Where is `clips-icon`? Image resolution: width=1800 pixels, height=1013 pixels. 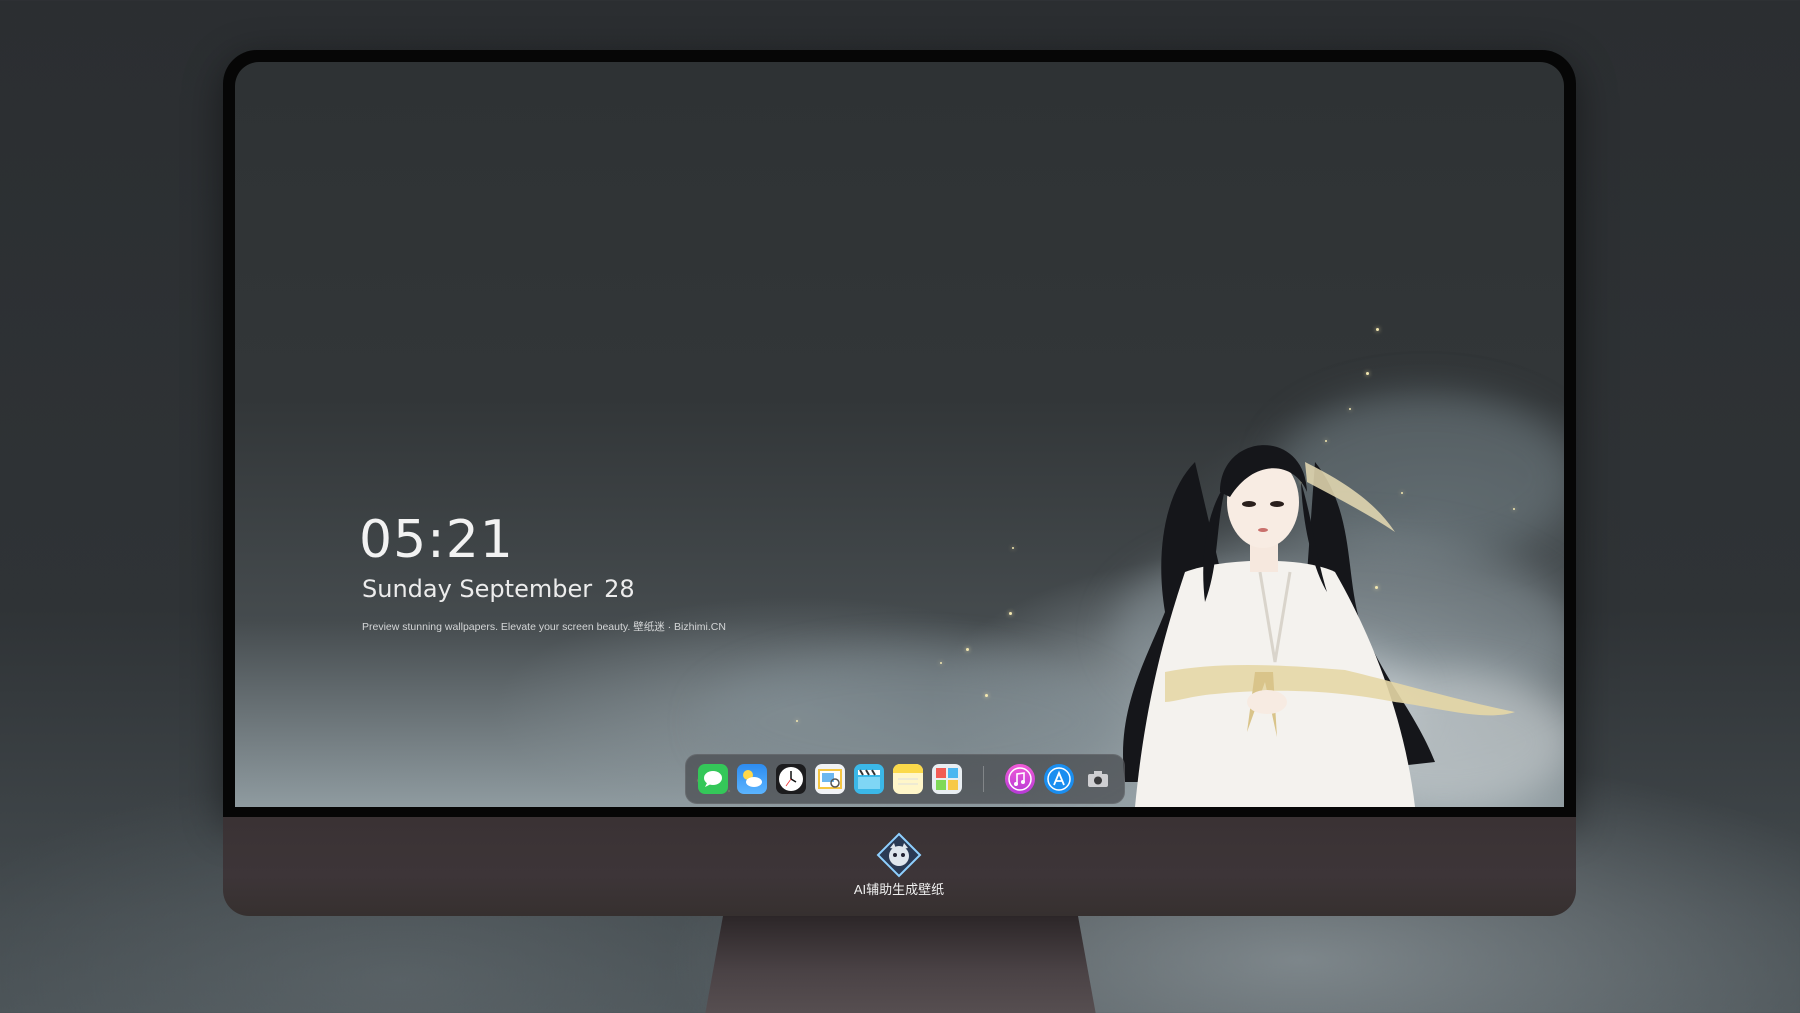
clips-icon is located at coordinates (869, 779).